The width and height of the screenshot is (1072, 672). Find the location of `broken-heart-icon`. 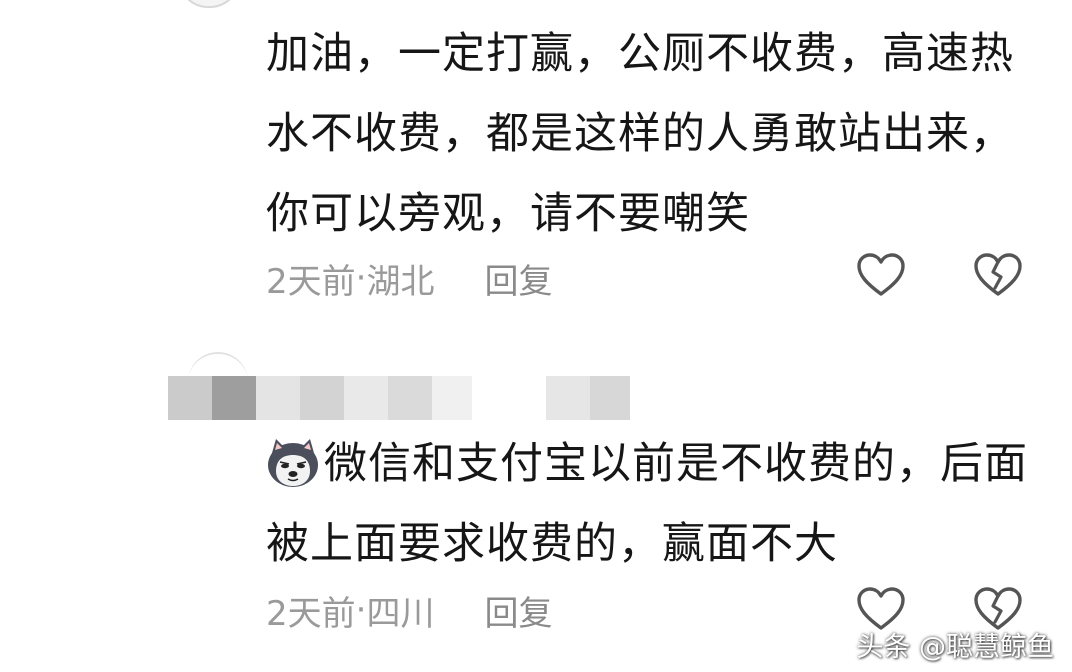

broken-heart-icon is located at coordinates (998, 275).